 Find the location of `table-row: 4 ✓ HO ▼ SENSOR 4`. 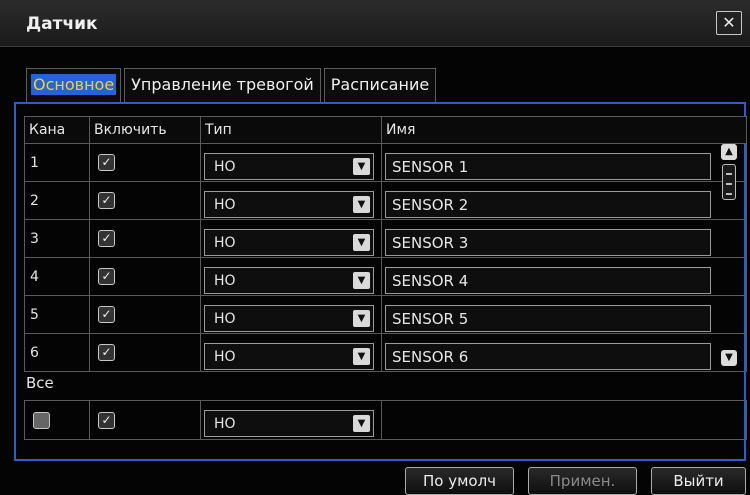

table-row: 4 ✓ HO ▼ SENSOR 4 is located at coordinates (385, 276).